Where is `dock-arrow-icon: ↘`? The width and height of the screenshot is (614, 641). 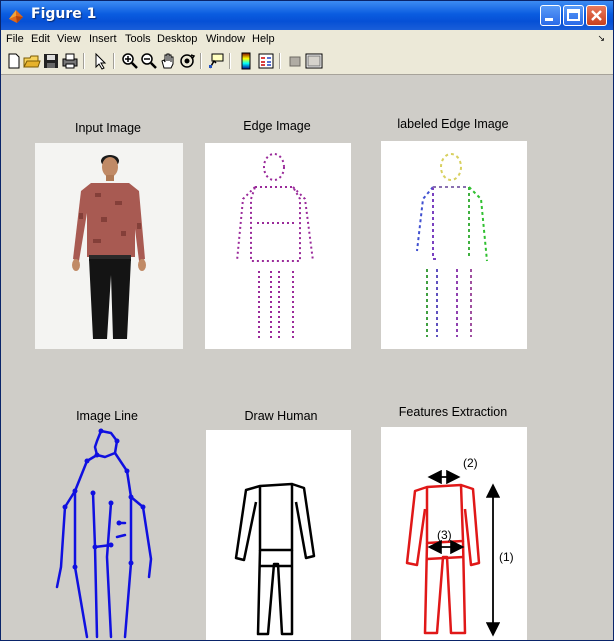
dock-arrow-icon: ↘ is located at coordinates (601, 38).